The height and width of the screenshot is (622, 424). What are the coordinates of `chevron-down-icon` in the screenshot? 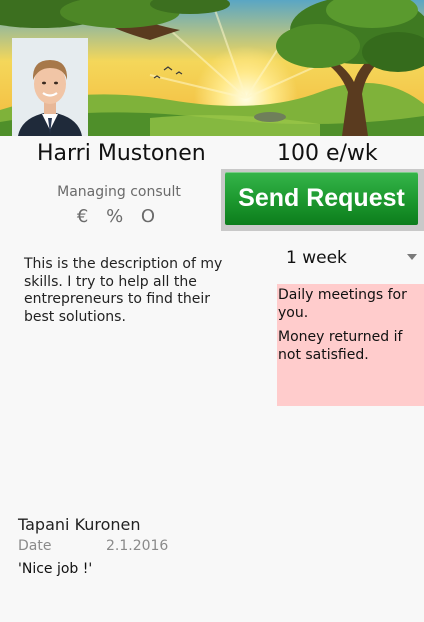 It's located at (412, 257).